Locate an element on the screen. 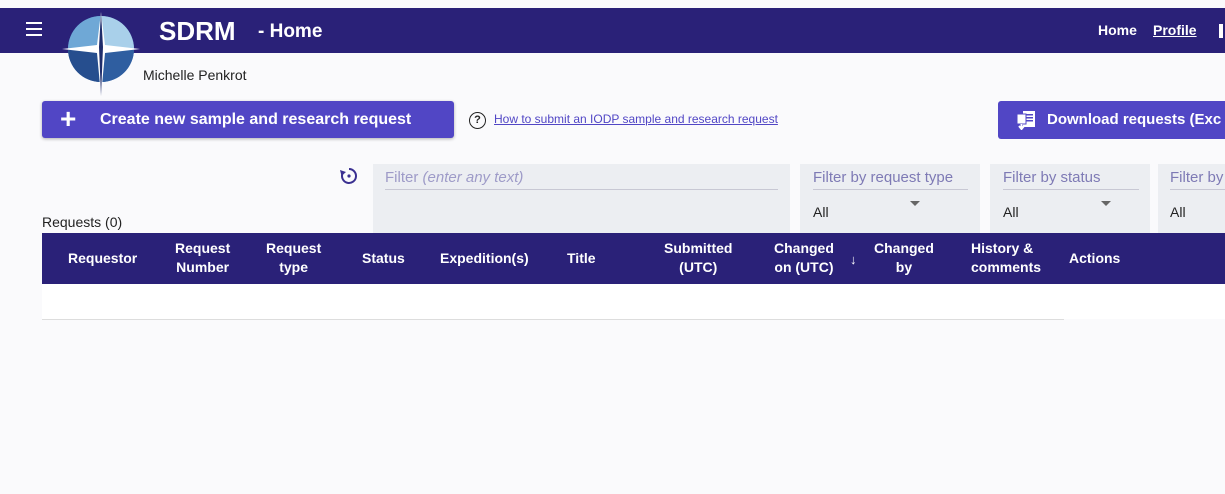 The width and height of the screenshot is (1225, 494). column-changed-on: Changed on (UTC) is located at coordinates (804, 258).